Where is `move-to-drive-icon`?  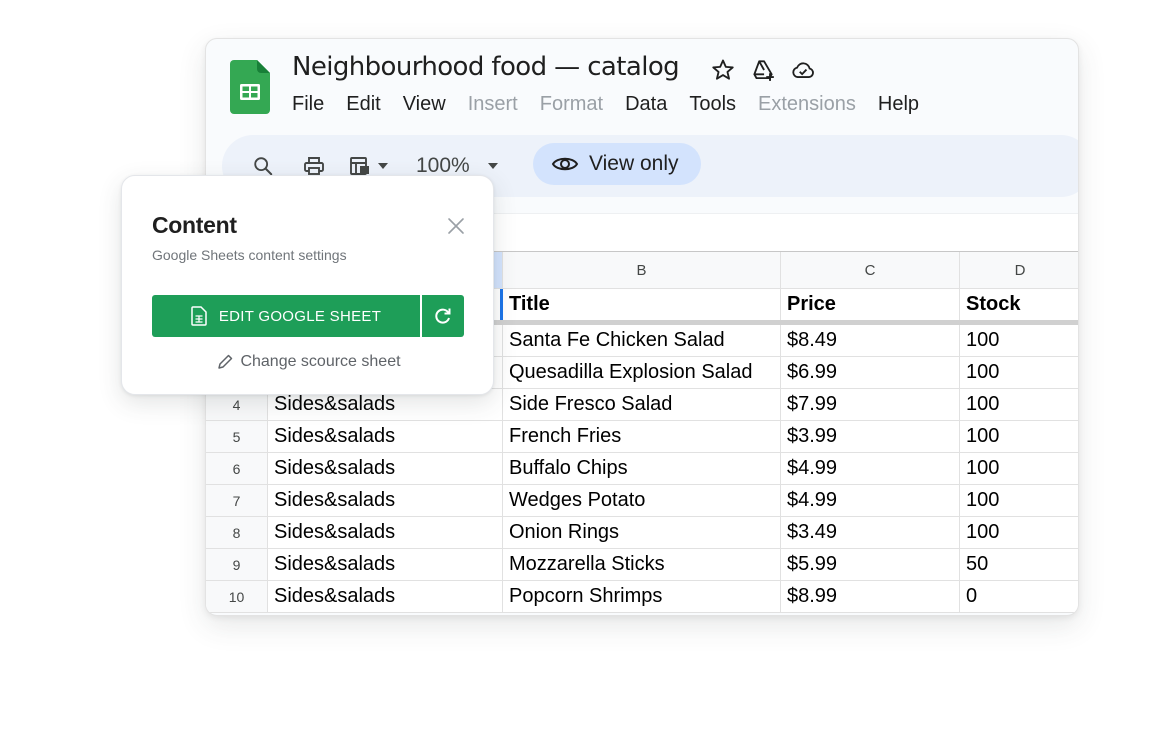 move-to-drive-icon is located at coordinates (763, 70).